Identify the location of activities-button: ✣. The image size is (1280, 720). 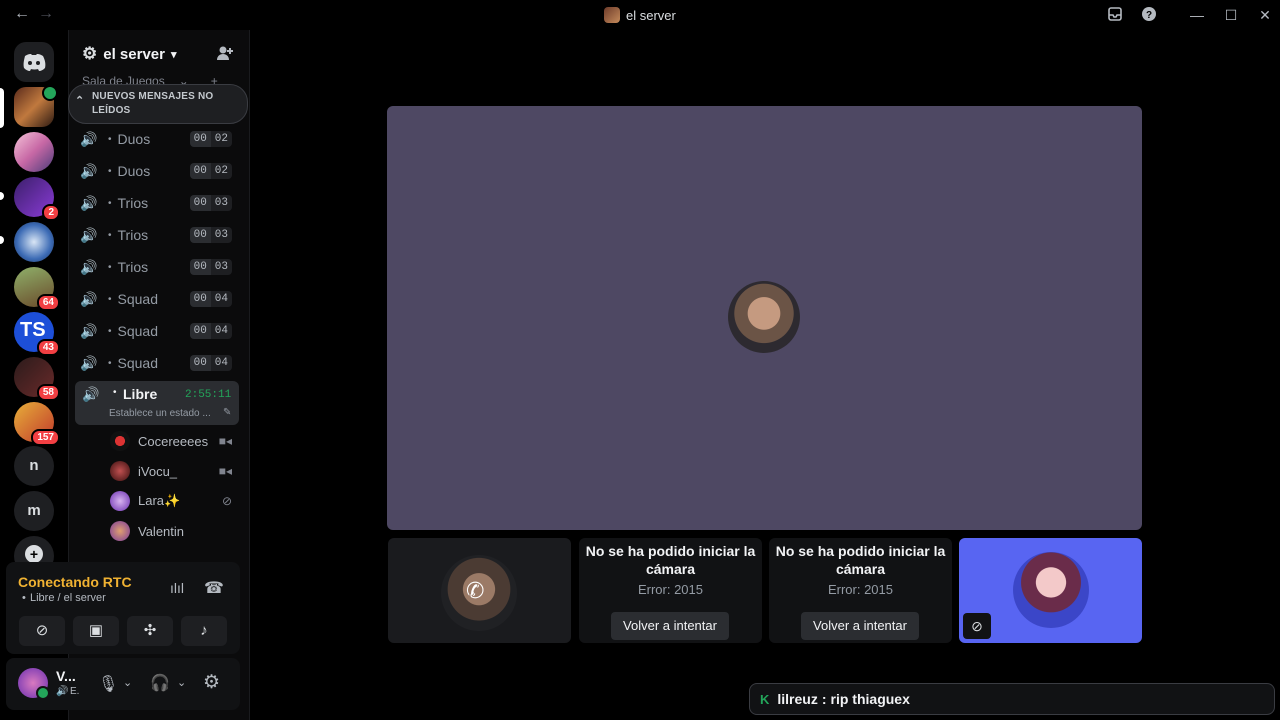
(150, 631).